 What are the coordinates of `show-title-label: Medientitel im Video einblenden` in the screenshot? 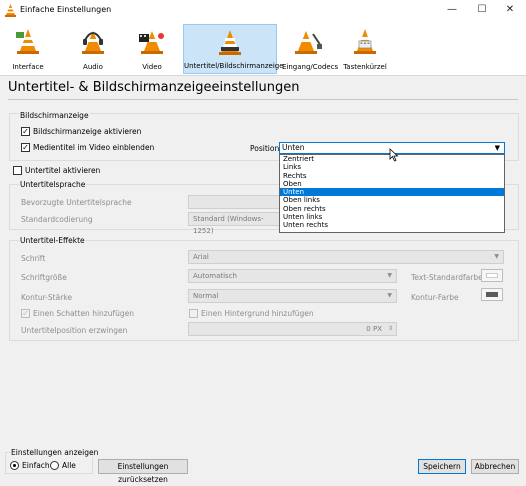 It's located at (94, 147).